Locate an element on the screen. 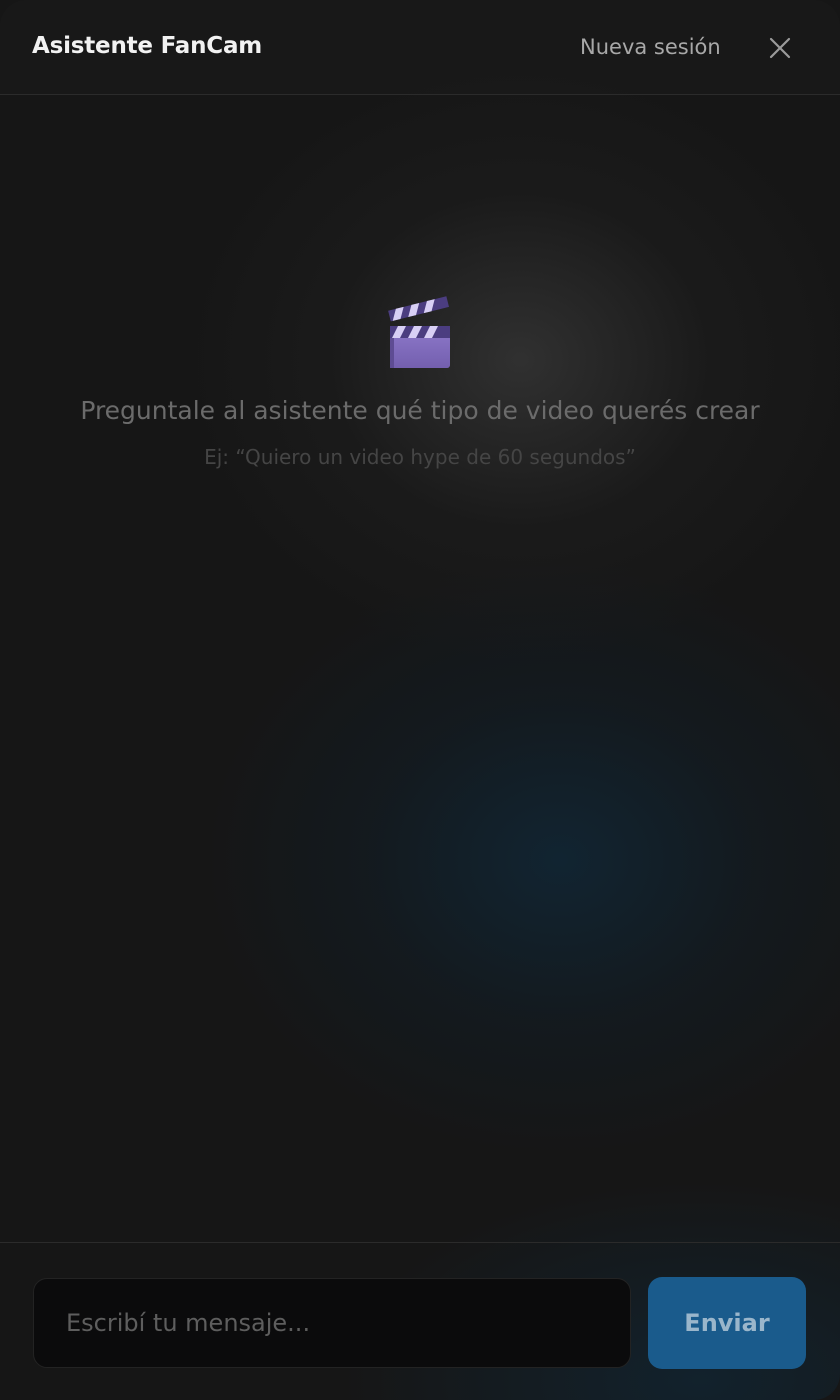 The width and height of the screenshot is (840, 1400). message-input is located at coordinates (332, 1323).